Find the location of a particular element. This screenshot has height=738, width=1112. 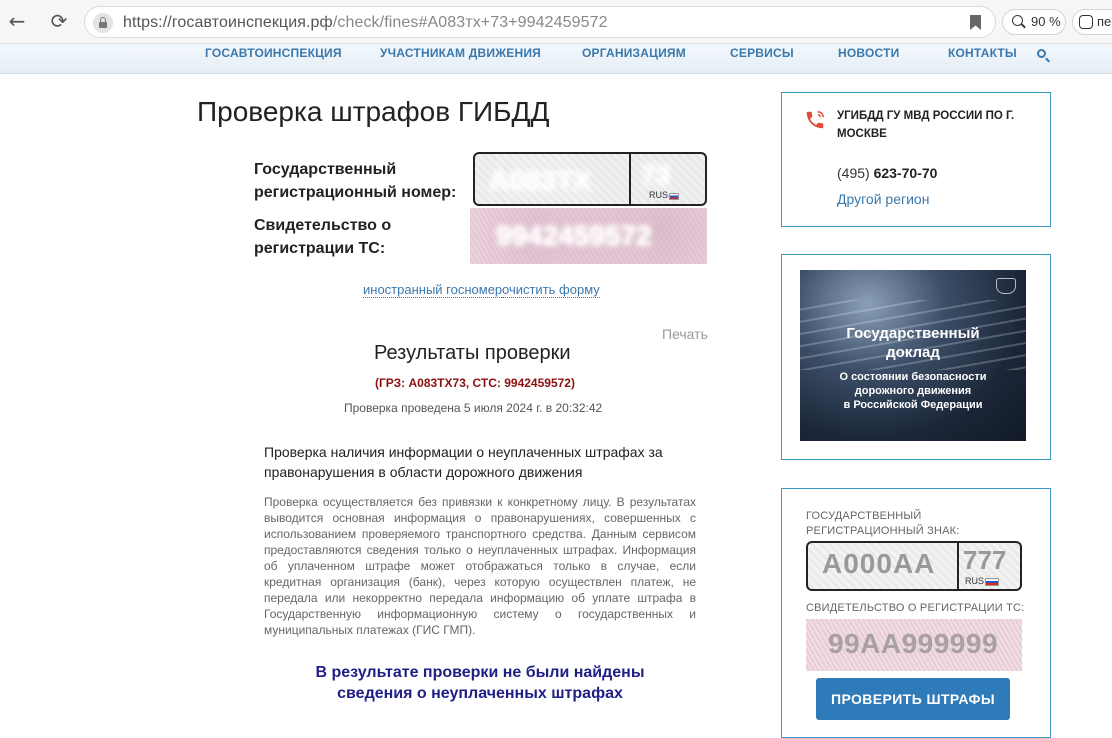

widget-sts-input: 99АА999999 is located at coordinates (914, 645).